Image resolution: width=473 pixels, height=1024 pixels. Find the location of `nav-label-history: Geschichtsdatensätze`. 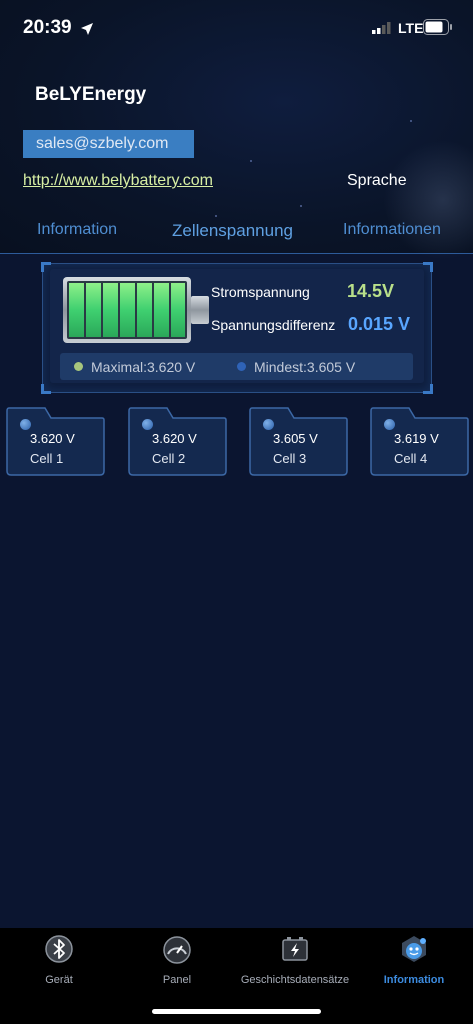

nav-label-history: Geschichtsdatensätze is located at coordinates (295, 980).